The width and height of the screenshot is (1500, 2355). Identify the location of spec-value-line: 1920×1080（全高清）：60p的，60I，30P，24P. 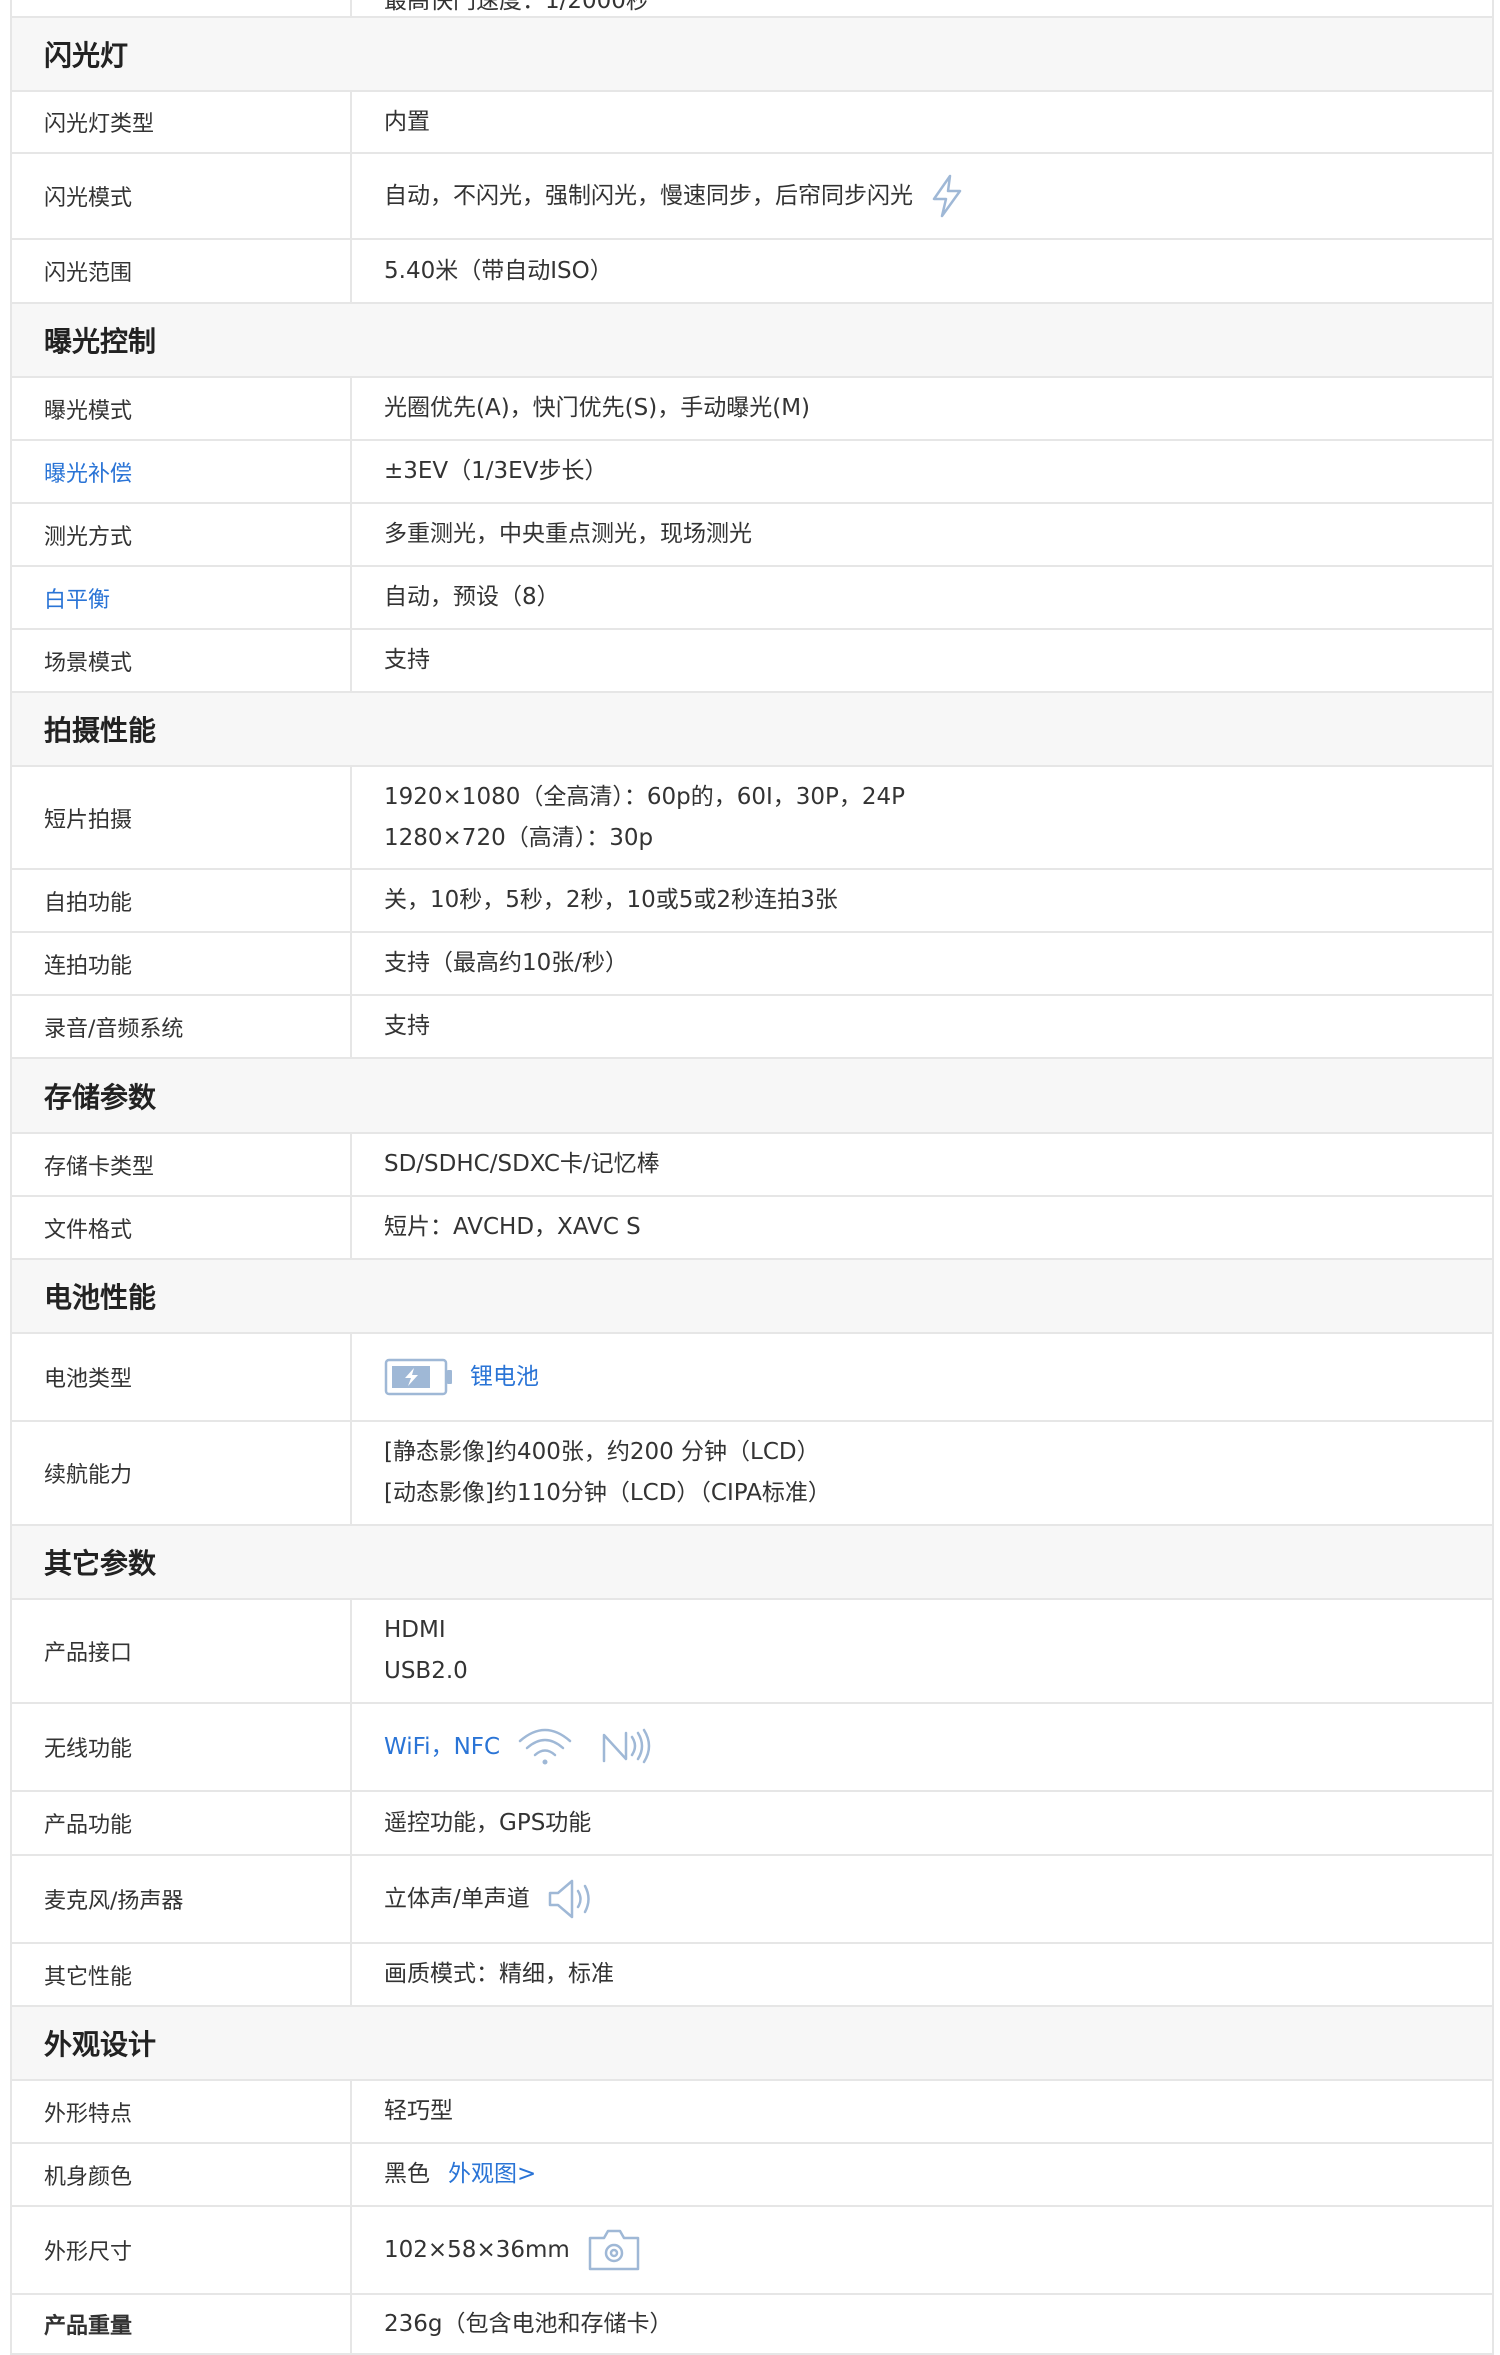
(645, 796).